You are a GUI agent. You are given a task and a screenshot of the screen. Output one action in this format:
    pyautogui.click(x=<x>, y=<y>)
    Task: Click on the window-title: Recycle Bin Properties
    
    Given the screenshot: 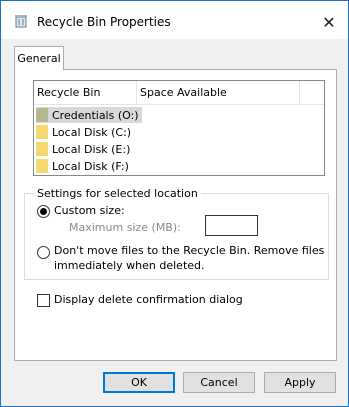 What is the action you would take?
    pyautogui.click(x=104, y=22)
    